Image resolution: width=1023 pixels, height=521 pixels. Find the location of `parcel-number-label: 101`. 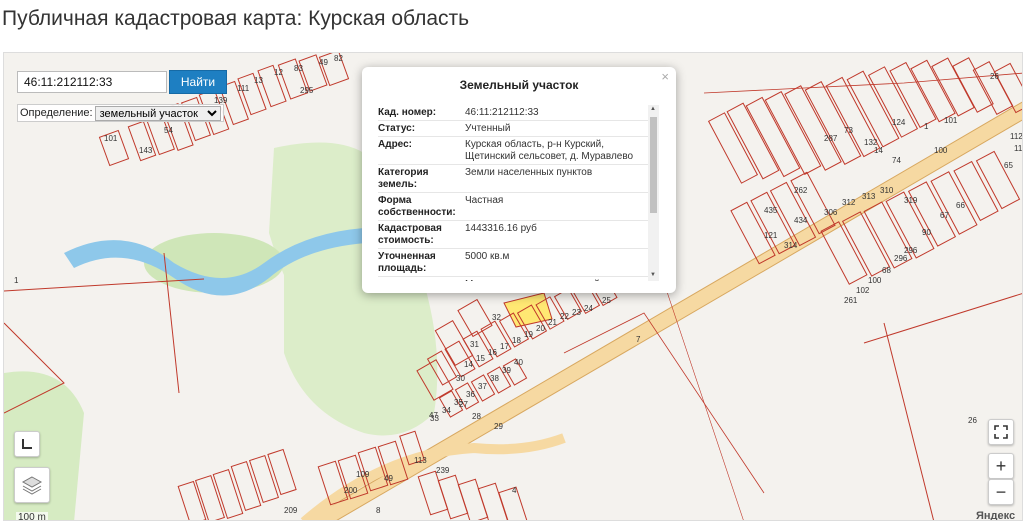

parcel-number-label: 101 is located at coordinates (951, 120).